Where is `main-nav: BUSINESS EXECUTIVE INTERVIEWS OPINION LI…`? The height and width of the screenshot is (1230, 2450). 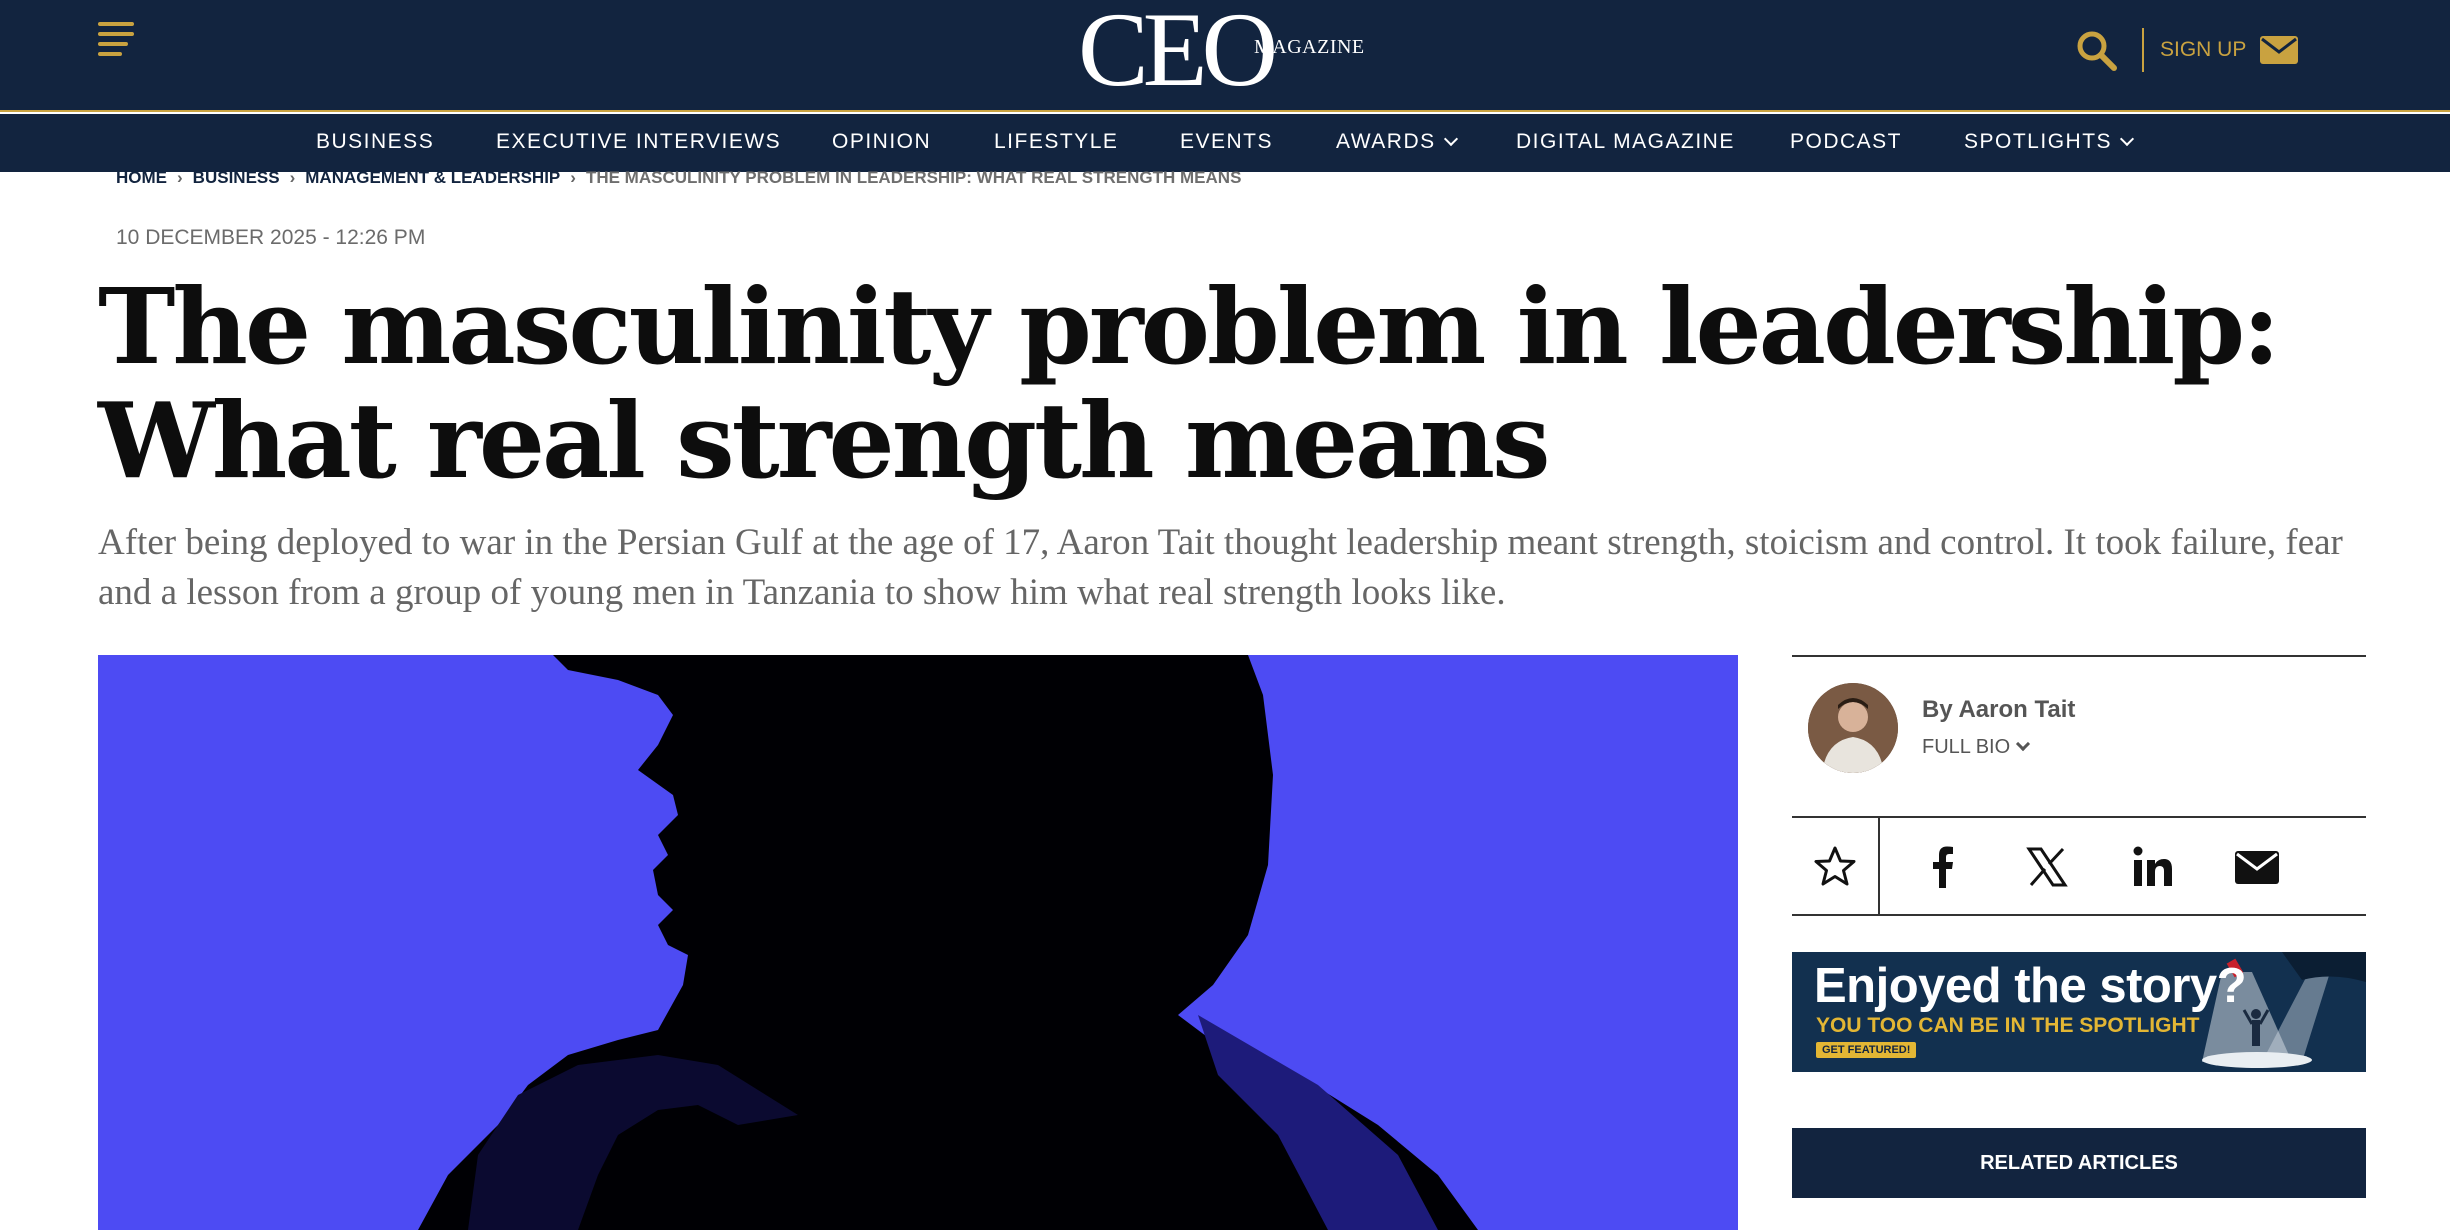
main-nav: BUSINESS EXECUTIVE INTERVIEWS OPINION LI… is located at coordinates (1225, 143).